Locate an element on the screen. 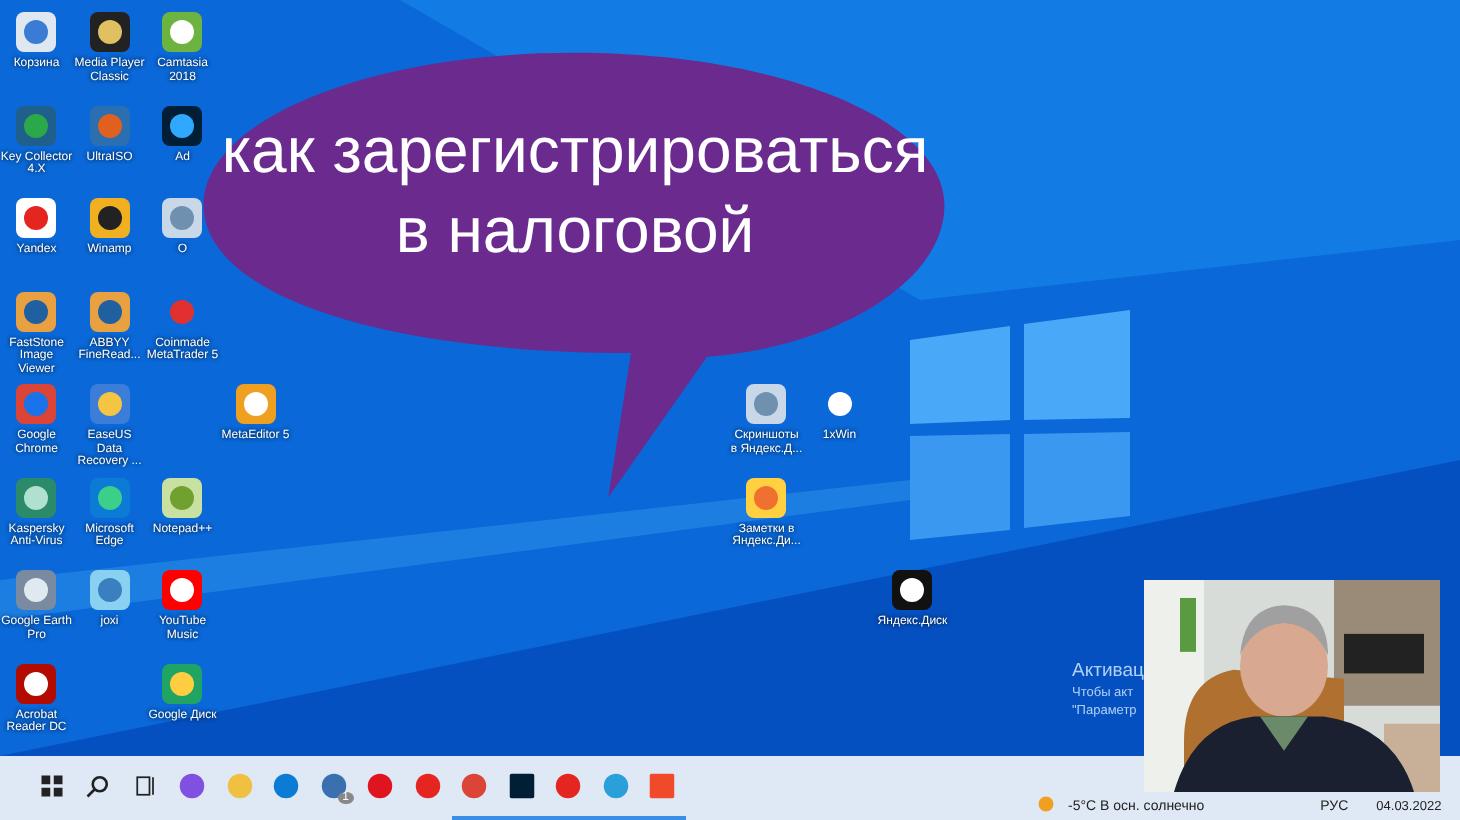 The width and height of the screenshot is (1460, 820). activation-text: Активац is located at coordinates (1108, 671).